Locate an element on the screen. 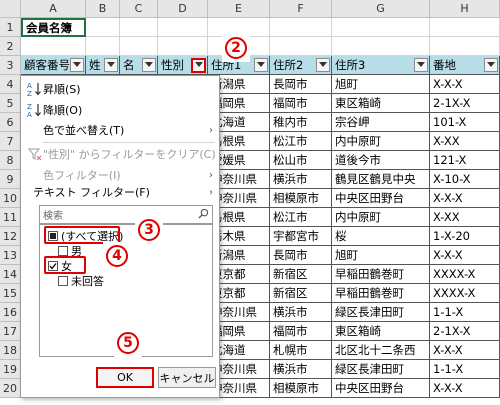 This screenshot has width=500, height=405. table-cell: X-XX is located at coordinates (465, 217).